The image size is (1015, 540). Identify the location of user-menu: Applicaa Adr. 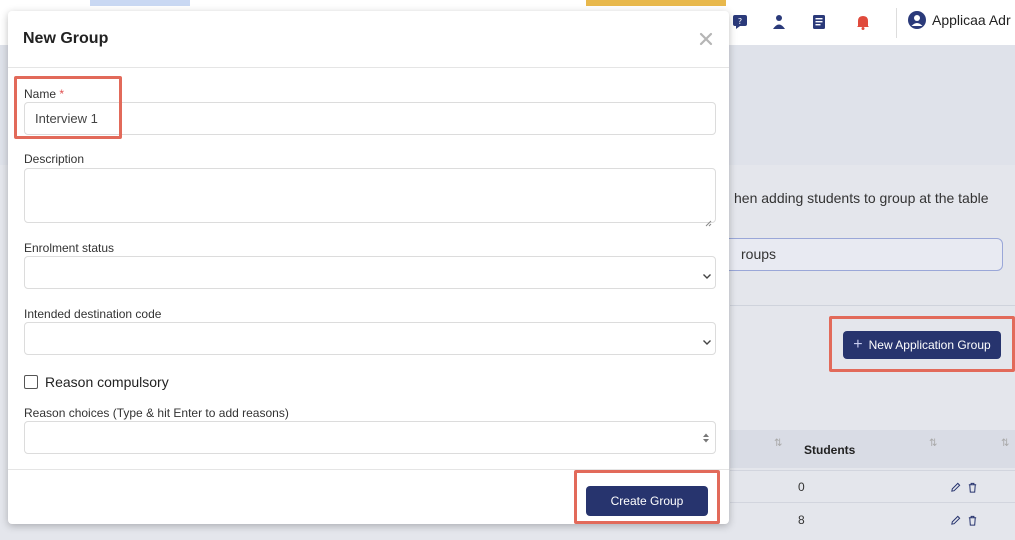
(959, 20).